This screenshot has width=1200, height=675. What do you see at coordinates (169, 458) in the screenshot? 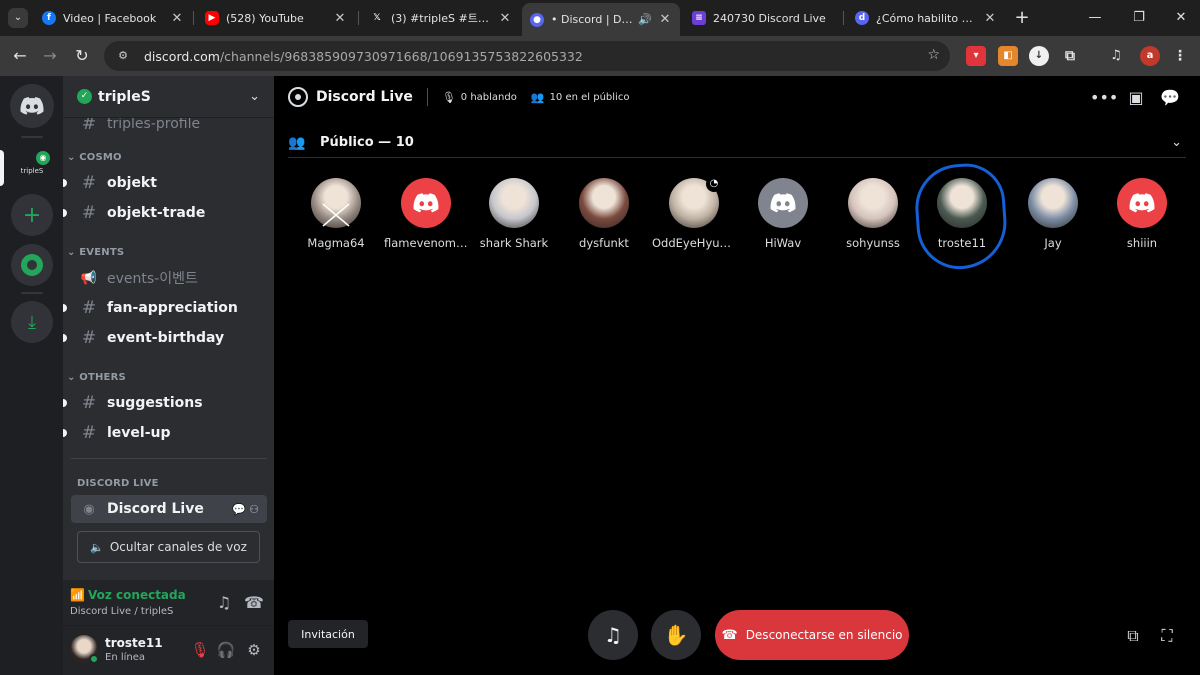
I see `divider` at bounding box center [169, 458].